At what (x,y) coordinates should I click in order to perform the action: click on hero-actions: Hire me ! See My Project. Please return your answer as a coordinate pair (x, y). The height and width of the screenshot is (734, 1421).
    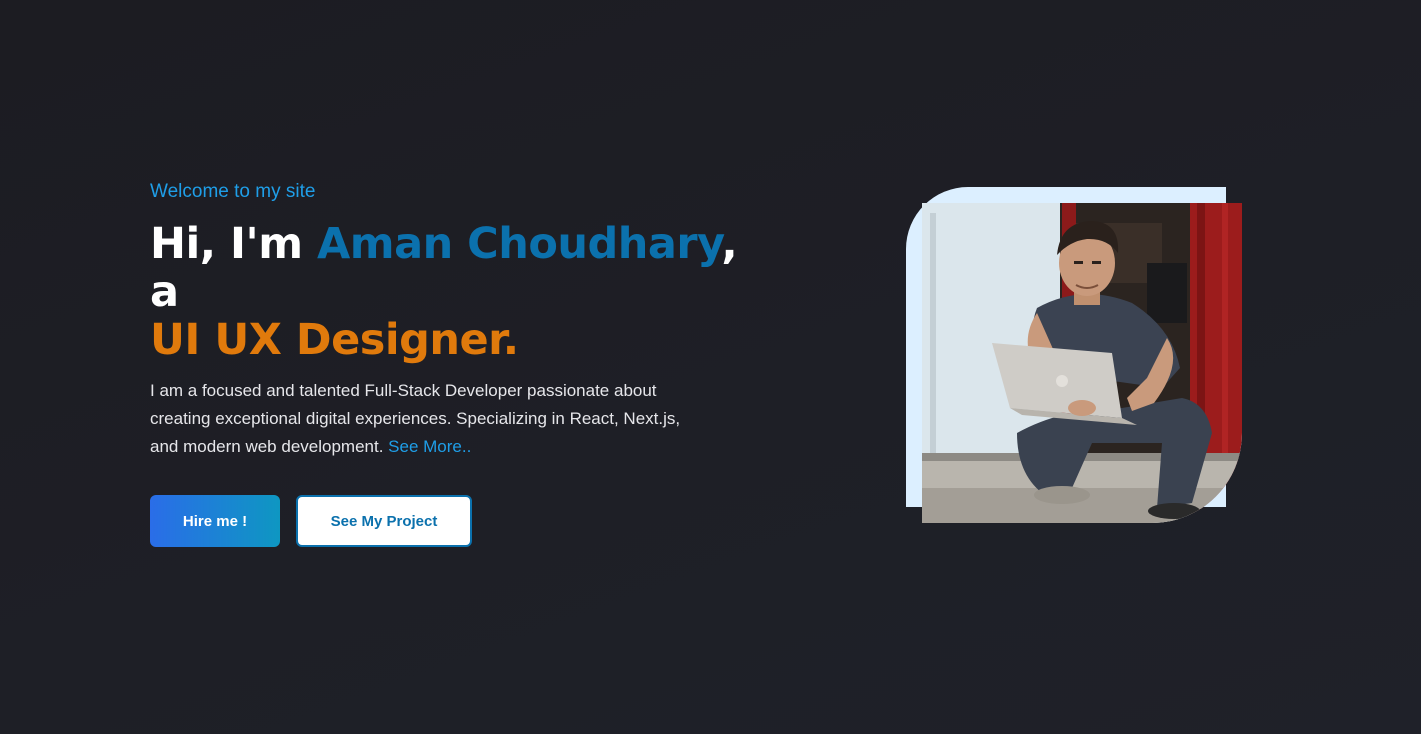
    Looking at the image, I should click on (450, 521).